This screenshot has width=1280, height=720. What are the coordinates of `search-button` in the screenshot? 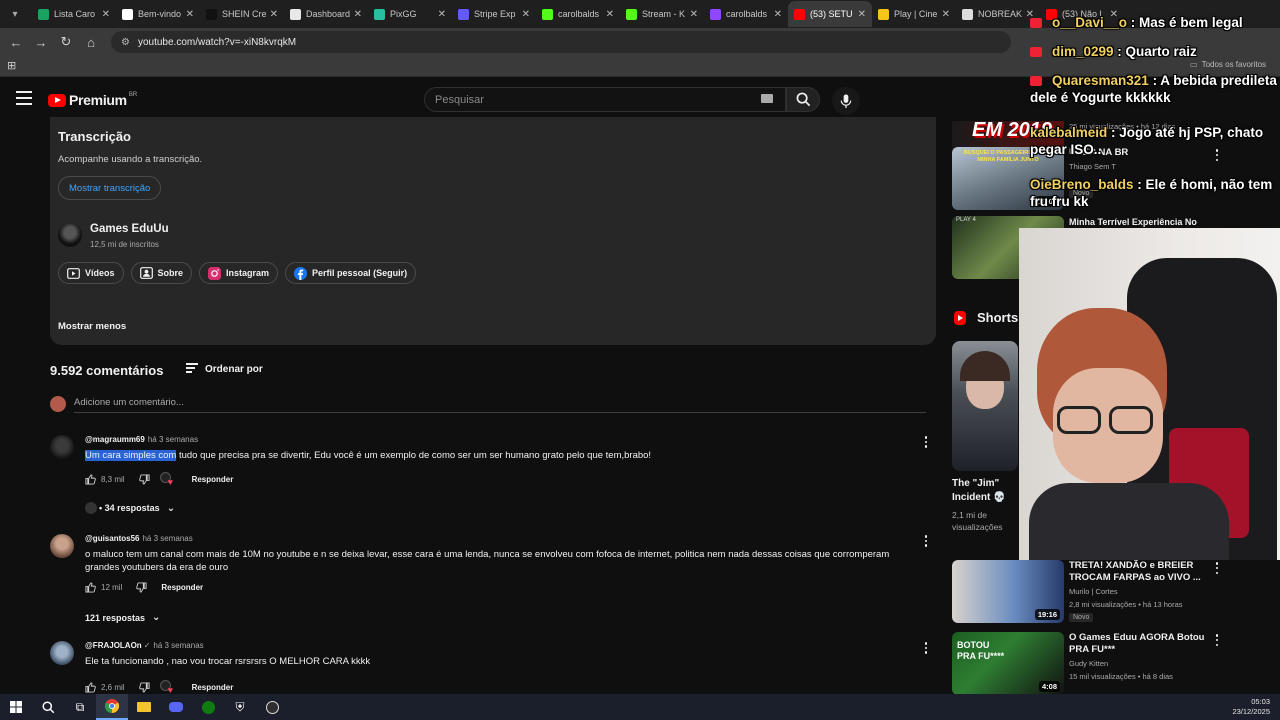 It's located at (803, 99).